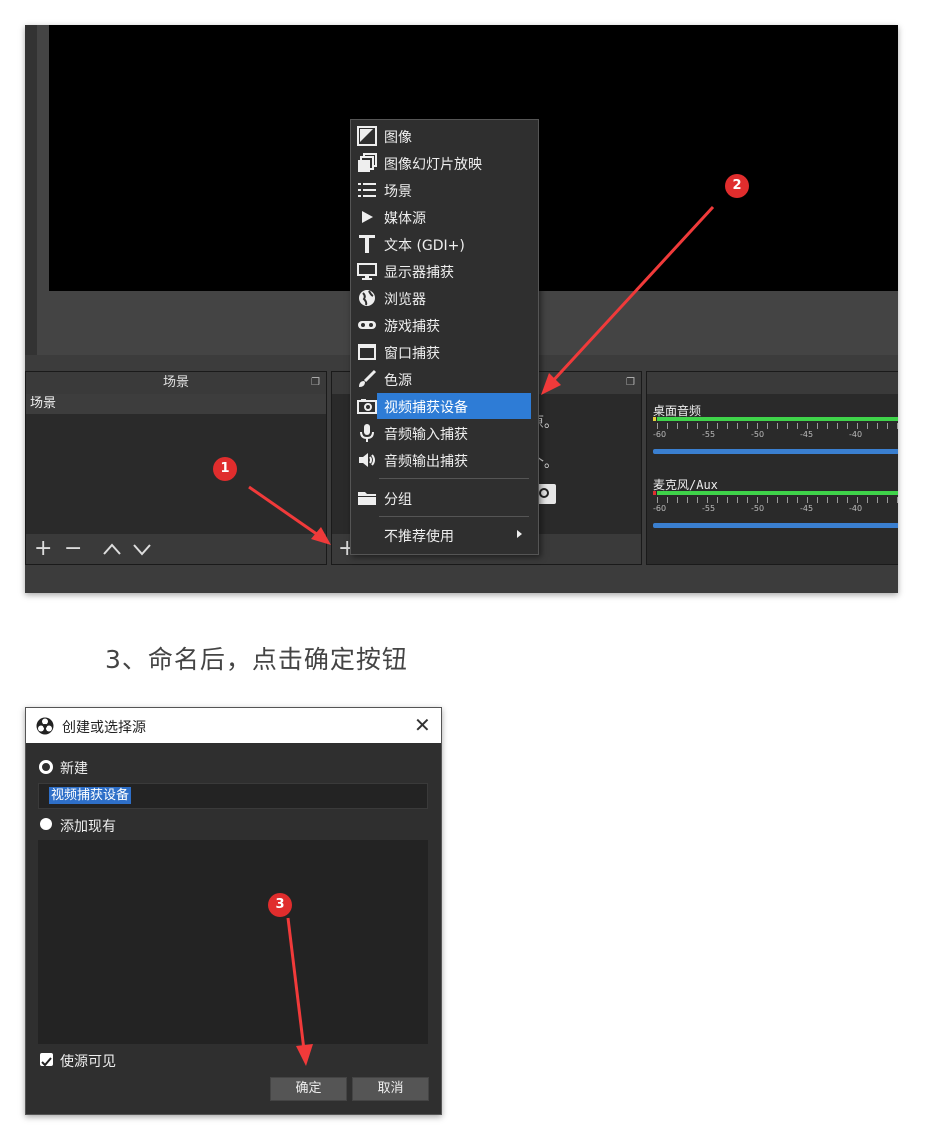  Describe the element at coordinates (256, 659) in the screenshot. I see `instruction-caption: 3、命名后，点击确定按钮` at that location.